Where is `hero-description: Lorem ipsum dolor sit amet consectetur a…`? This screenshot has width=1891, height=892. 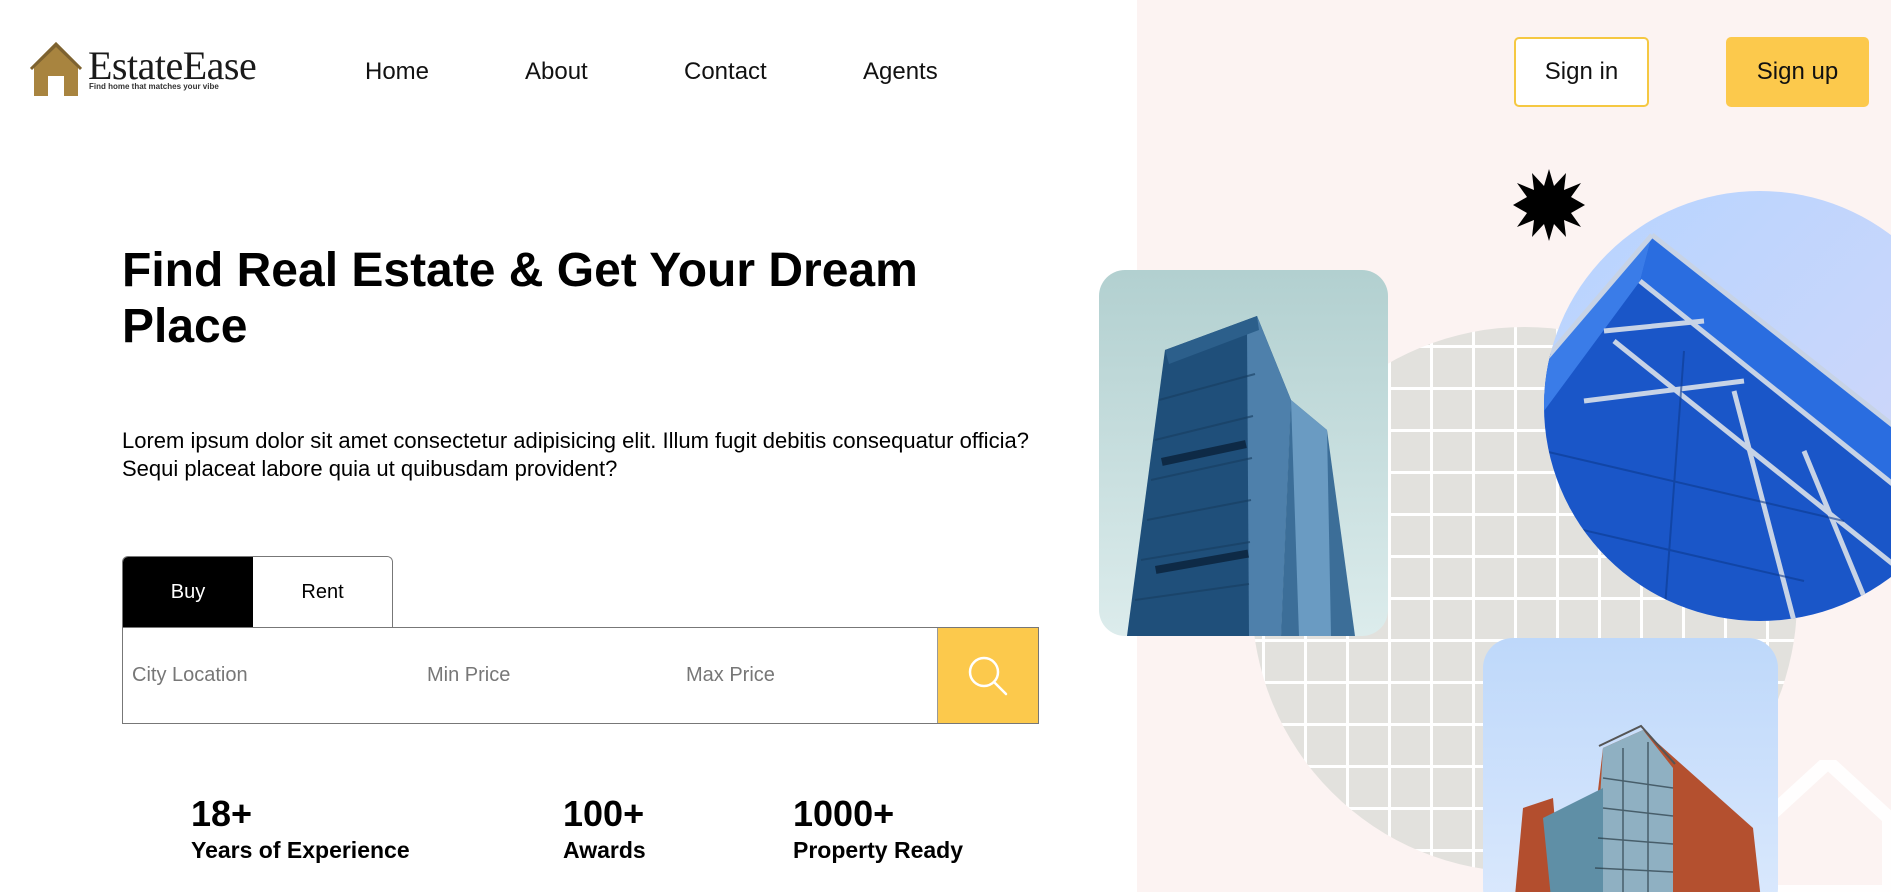 hero-description: Lorem ipsum dolor sit amet consectetur a… is located at coordinates (575, 454).